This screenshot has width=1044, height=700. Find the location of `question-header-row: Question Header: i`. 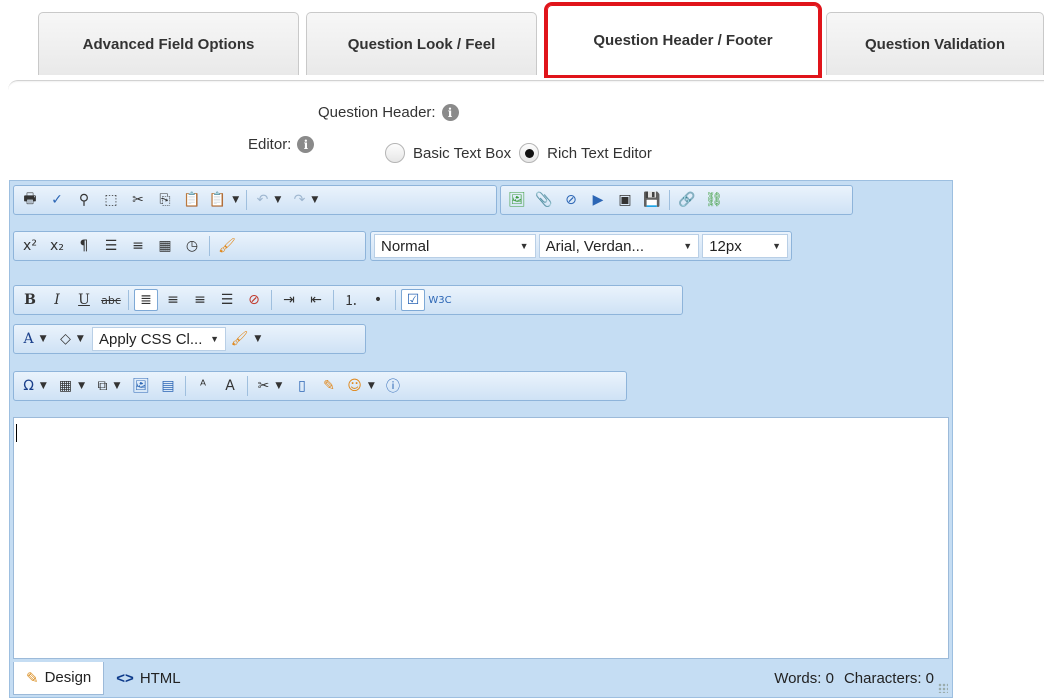

question-header-row: Question Header: i is located at coordinates (388, 112).